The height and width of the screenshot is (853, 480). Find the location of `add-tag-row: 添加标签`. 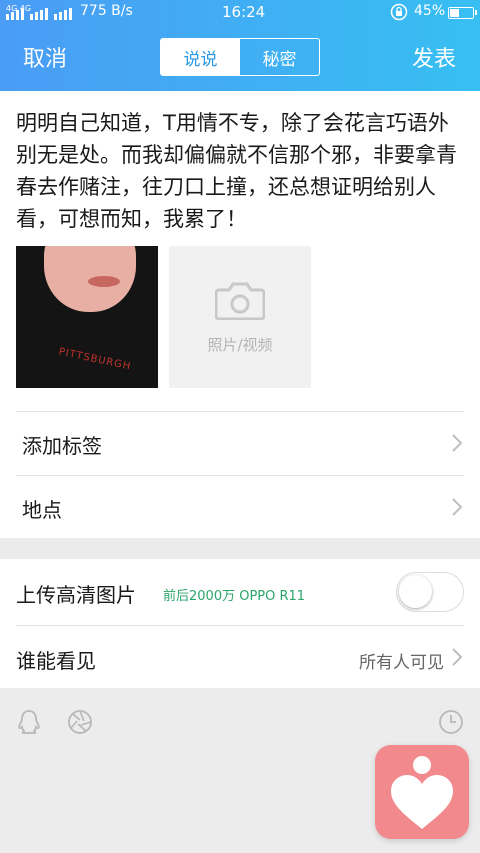

add-tag-row: 添加标签 is located at coordinates (240, 443).